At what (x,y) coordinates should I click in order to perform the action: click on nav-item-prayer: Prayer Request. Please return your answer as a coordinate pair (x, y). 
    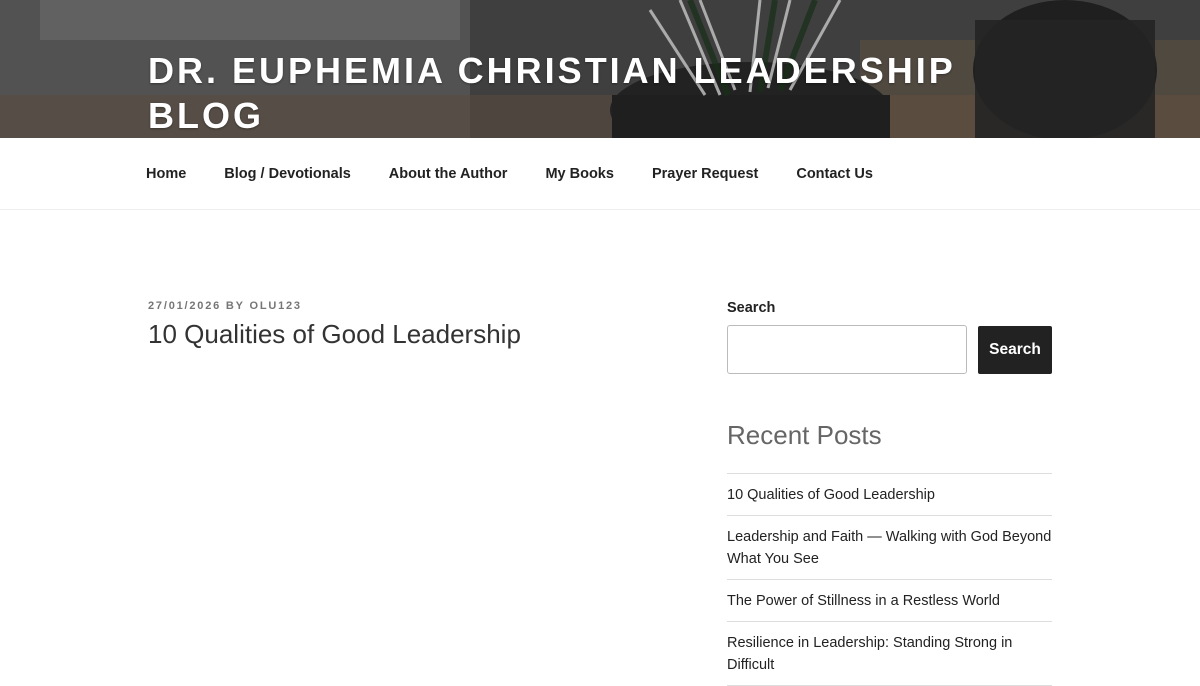
    Looking at the image, I should click on (705, 174).